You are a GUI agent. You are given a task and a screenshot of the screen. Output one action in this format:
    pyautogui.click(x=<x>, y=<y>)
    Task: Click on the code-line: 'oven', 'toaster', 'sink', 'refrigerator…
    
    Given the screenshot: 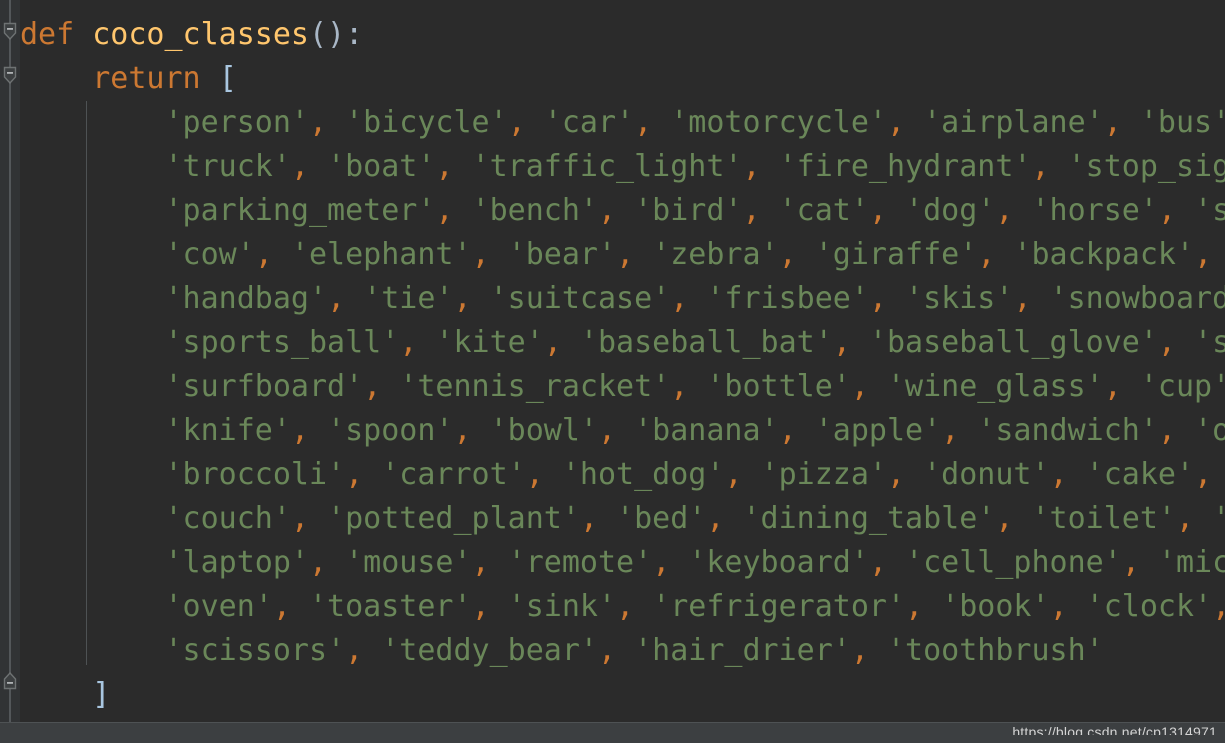 What is the action you would take?
    pyautogui.click(x=622, y=607)
    